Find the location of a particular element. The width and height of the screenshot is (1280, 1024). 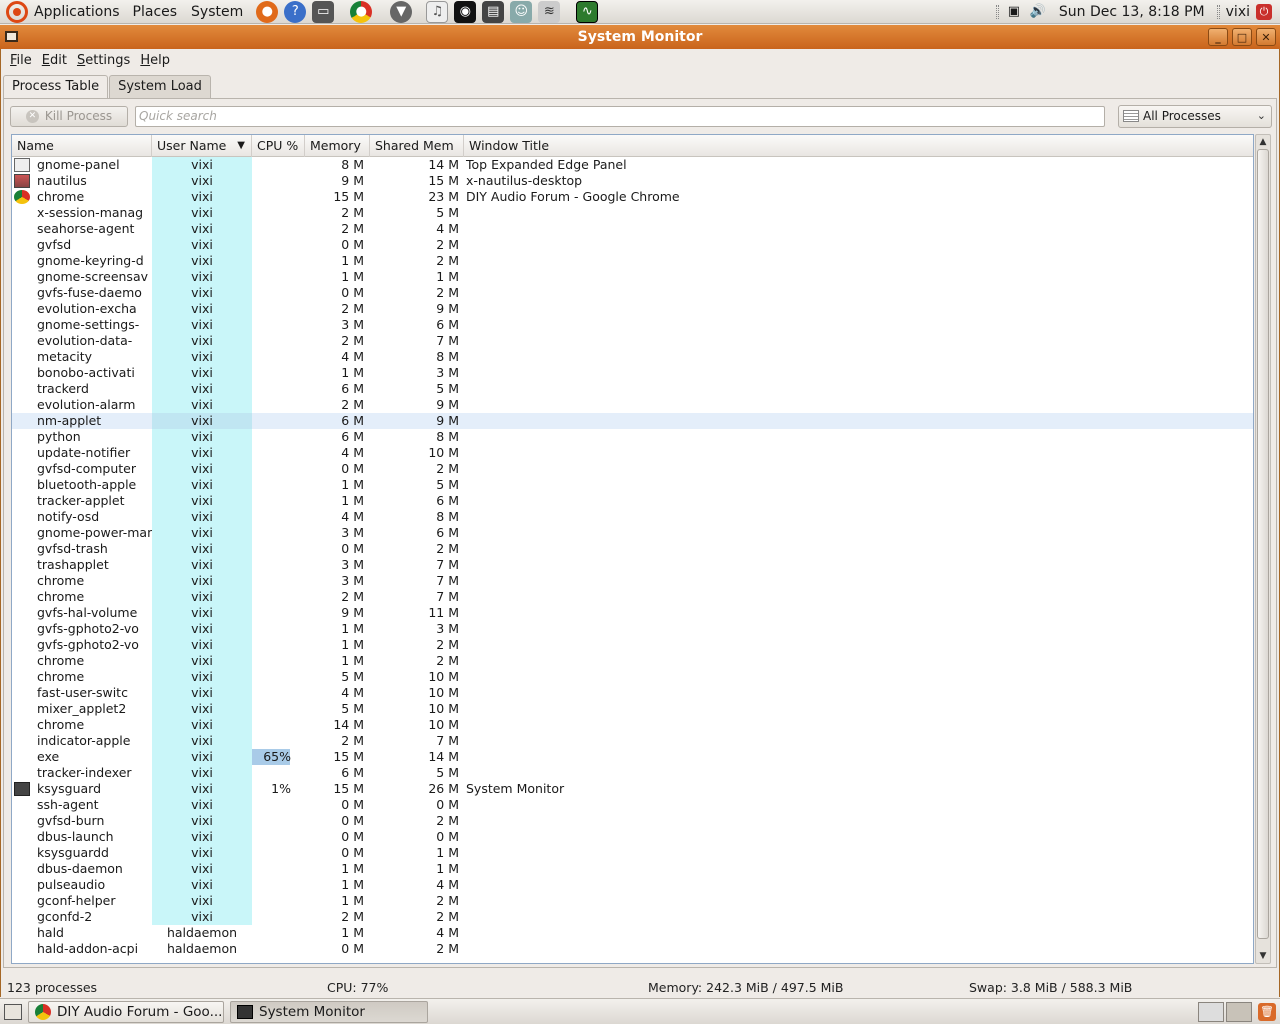

column-header-user-name: User Name ▼ is located at coordinates (202, 146).